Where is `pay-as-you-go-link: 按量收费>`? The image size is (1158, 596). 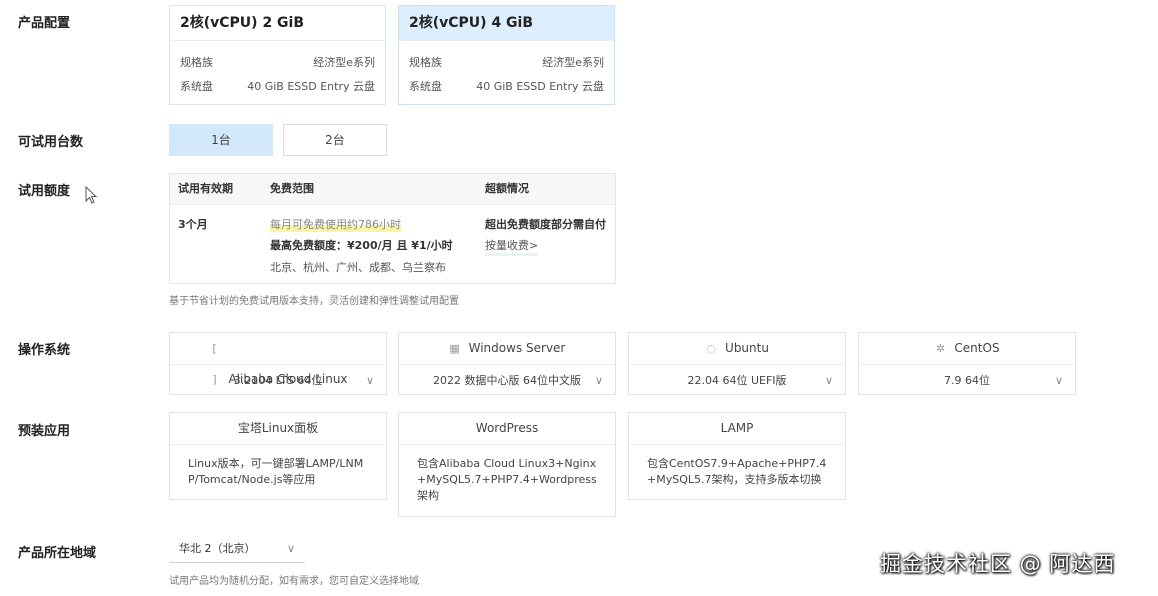
pay-as-you-go-link: 按量收费> is located at coordinates (512, 246).